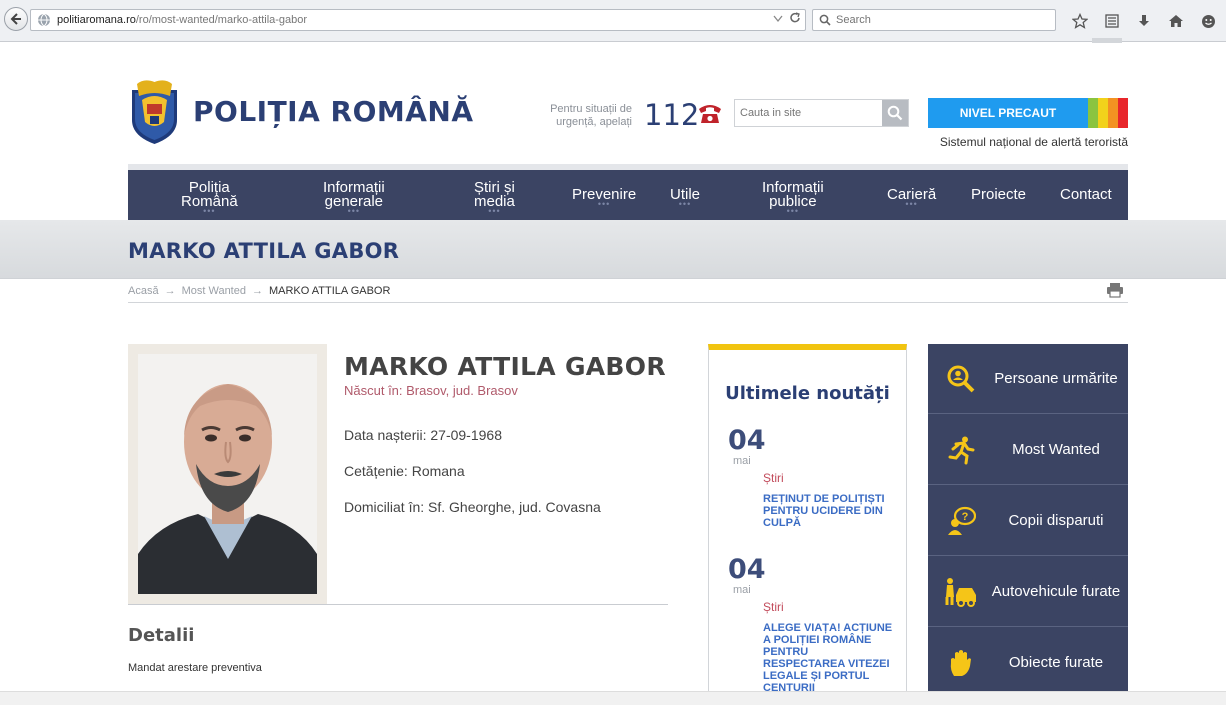 This screenshot has width=1226, height=705. What do you see at coordinates (404, 471) in the screenshot?
I see `citizenship: Cetățenie: Romana` at bounding box center [404, 471].